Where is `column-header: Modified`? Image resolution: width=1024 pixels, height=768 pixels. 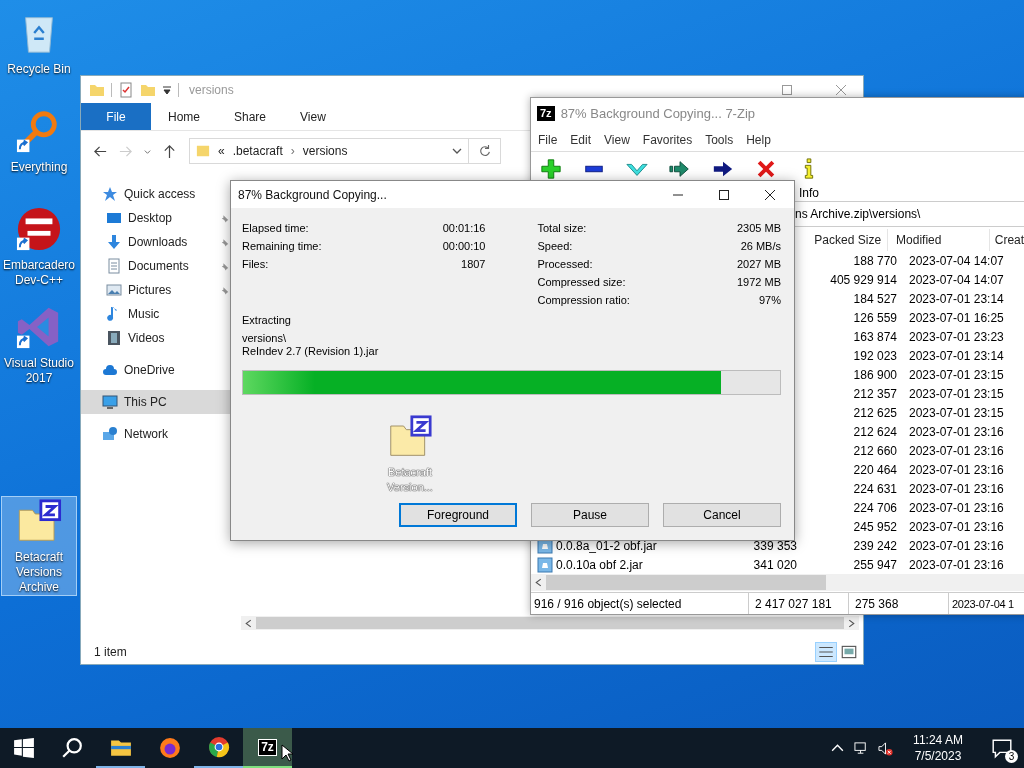
column-header: Modified is located at coordinates (939, 240).